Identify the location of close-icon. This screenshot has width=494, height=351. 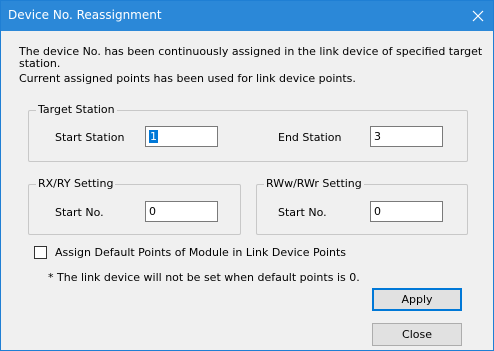
(478, 16).